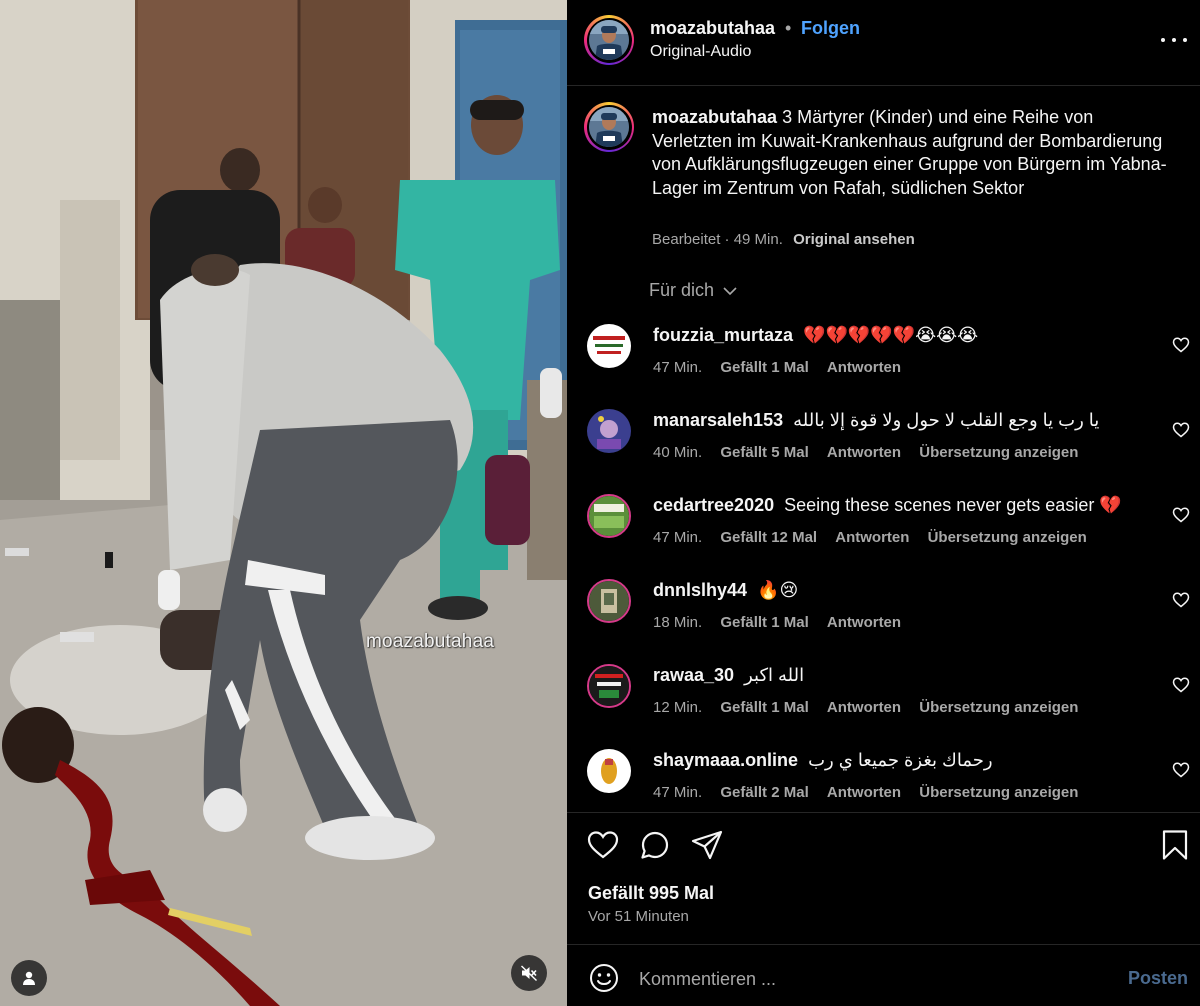  Describe the element at coordinates (891, 335) in the screenshot. I see `comment-text: 💔💔💔💔💔😭😭😭` at that location.